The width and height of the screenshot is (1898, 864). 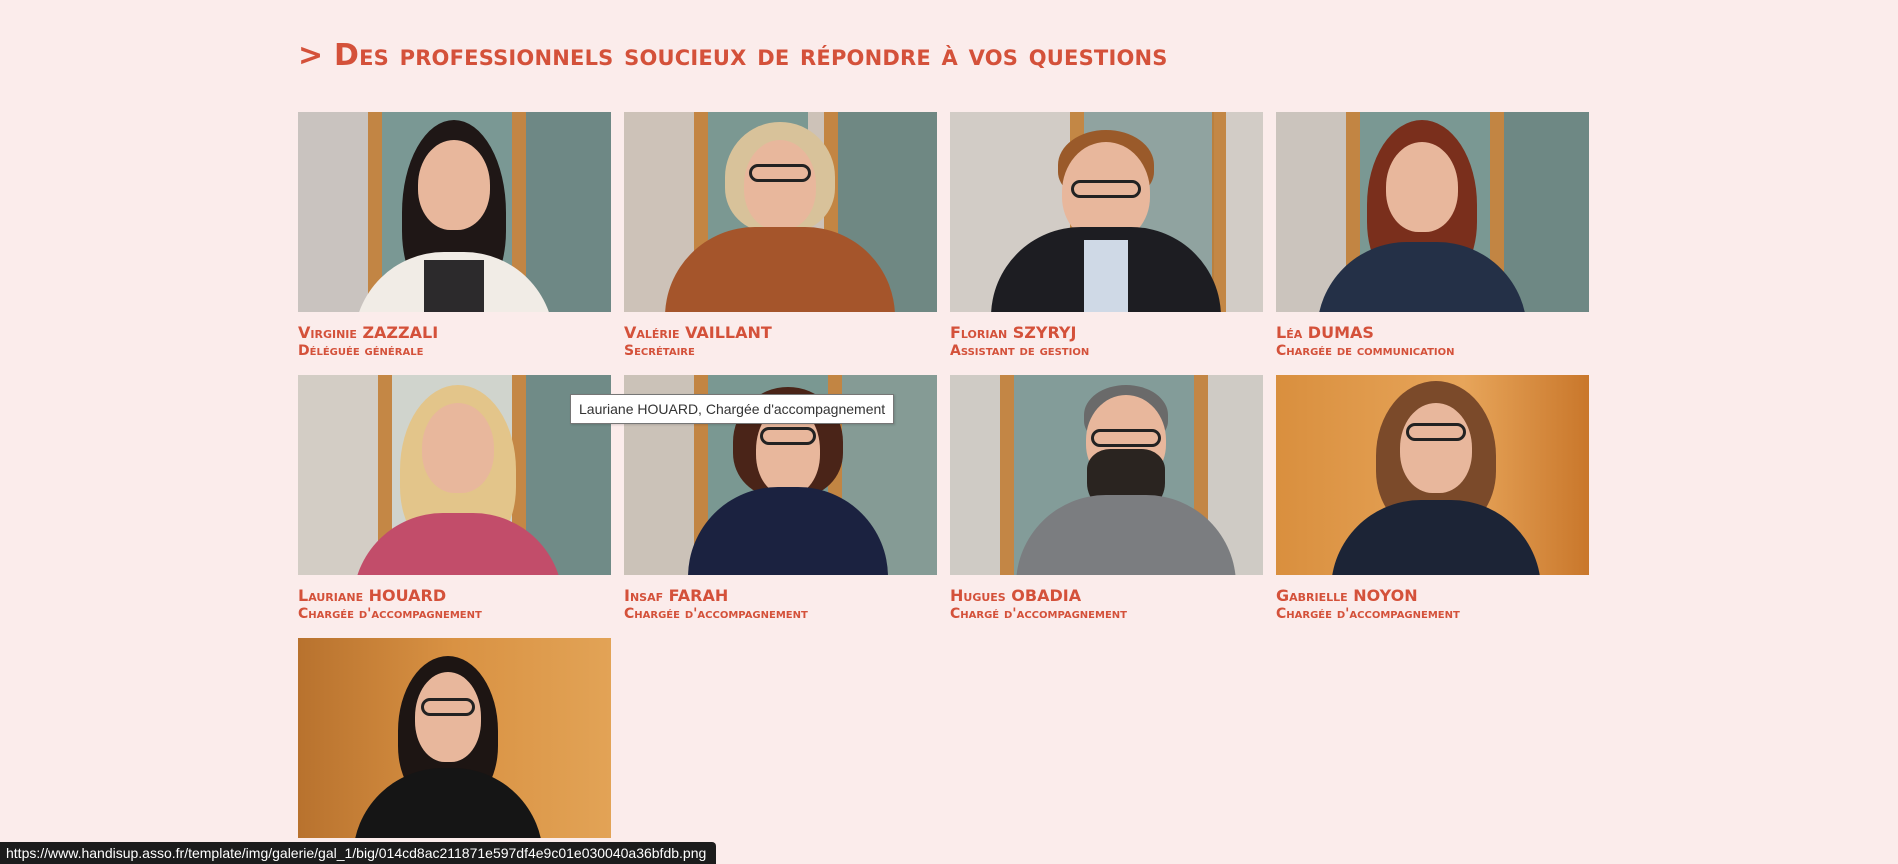 I want to click on member-name: Lauriane HOUARD, so click(x=372, y=595).